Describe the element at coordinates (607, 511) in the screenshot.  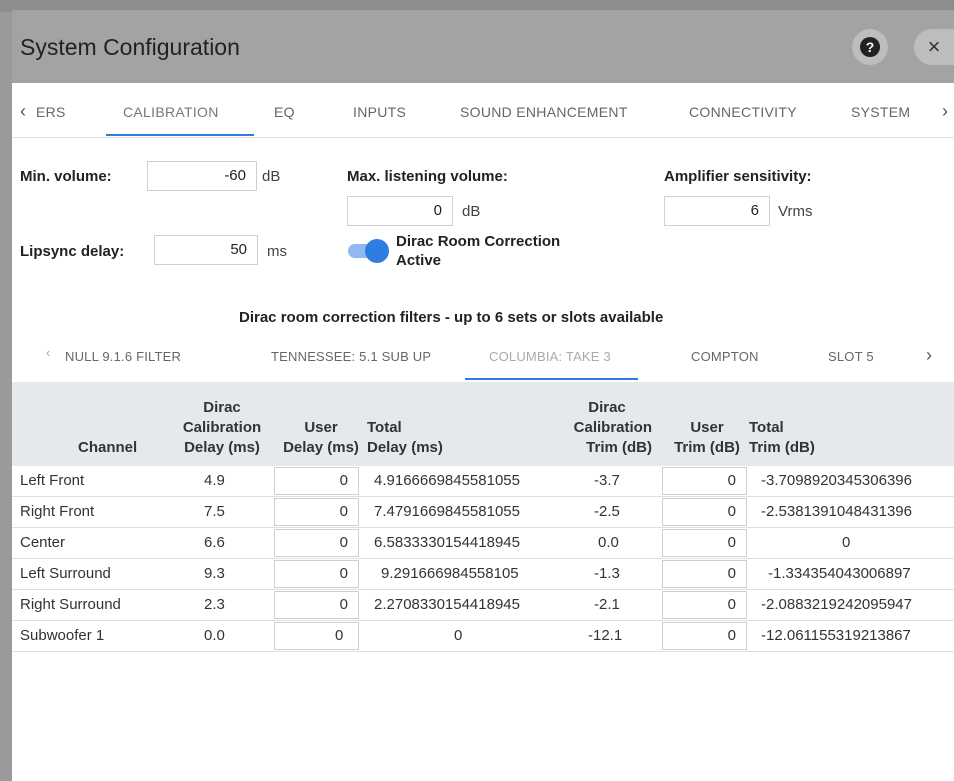
I see `cell-dirac-trim: -2.5` at that location.